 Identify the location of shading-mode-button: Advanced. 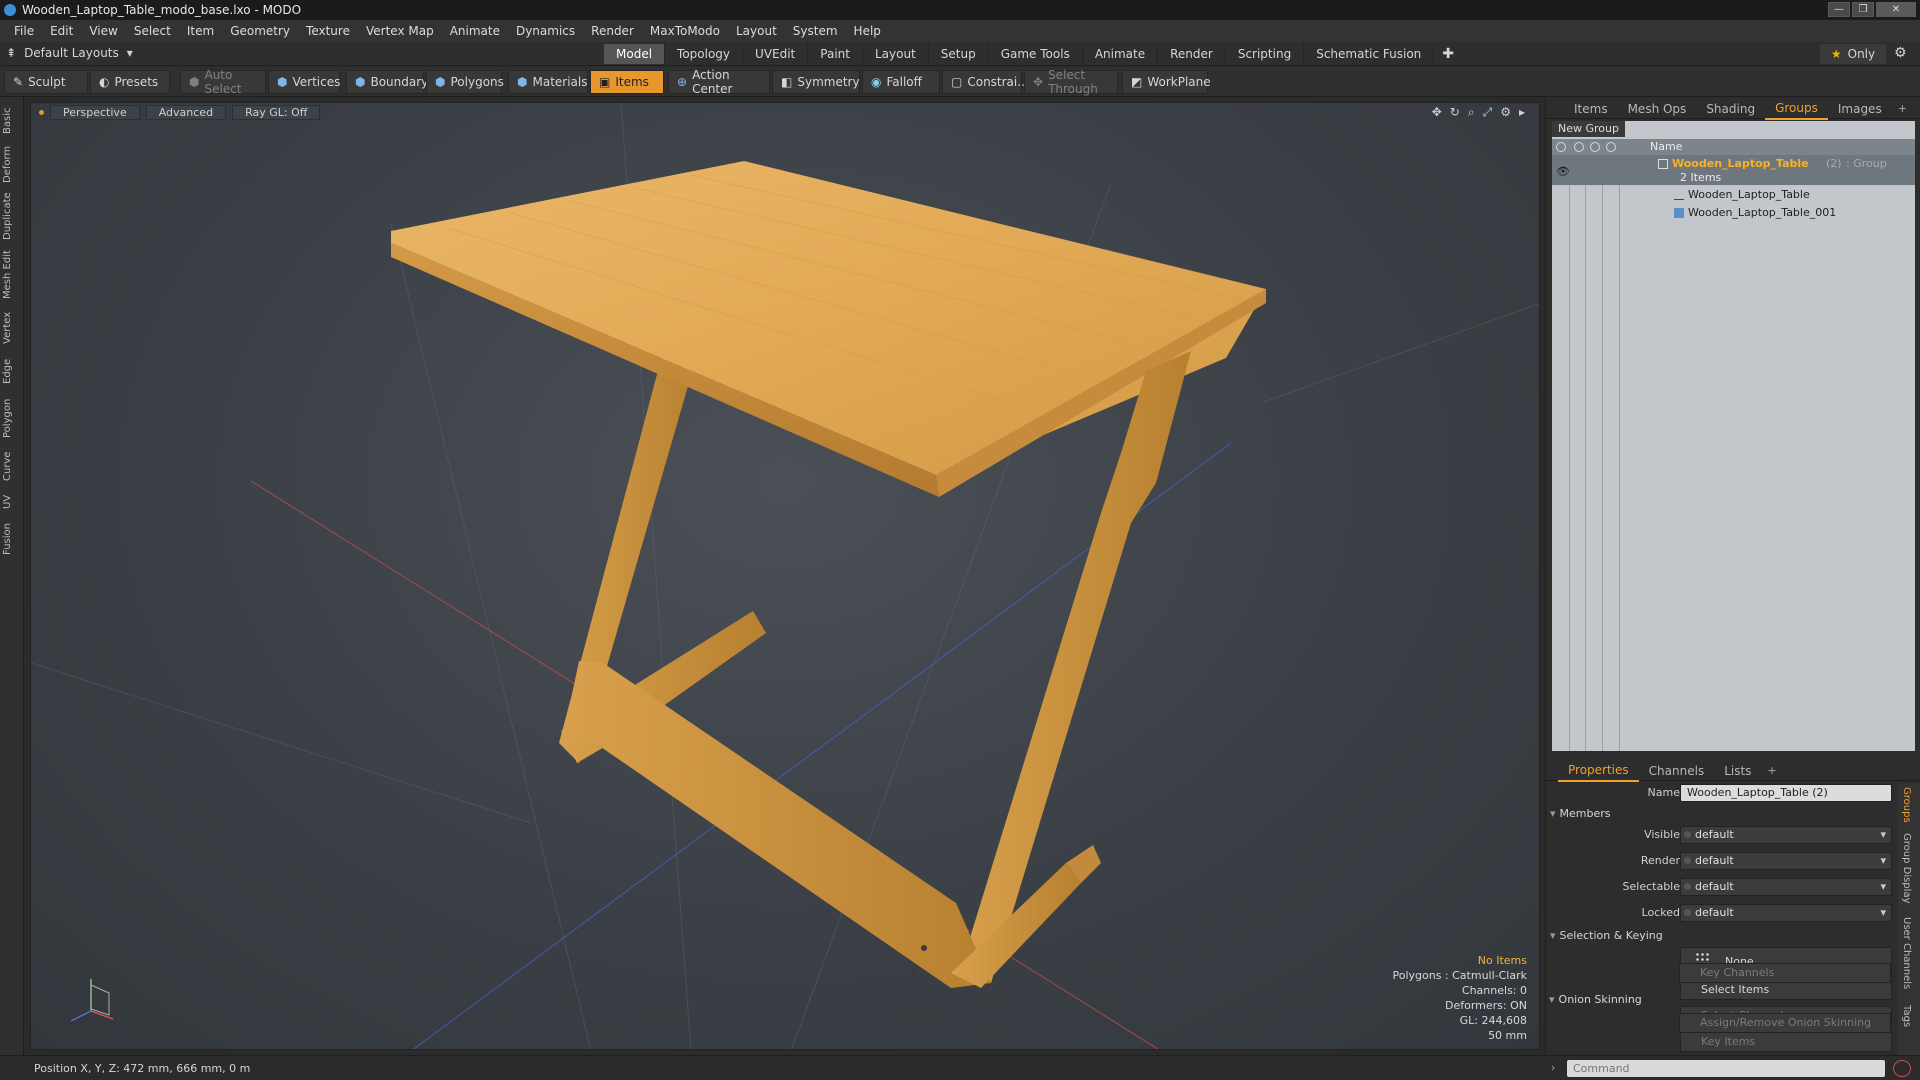
(186, 112).